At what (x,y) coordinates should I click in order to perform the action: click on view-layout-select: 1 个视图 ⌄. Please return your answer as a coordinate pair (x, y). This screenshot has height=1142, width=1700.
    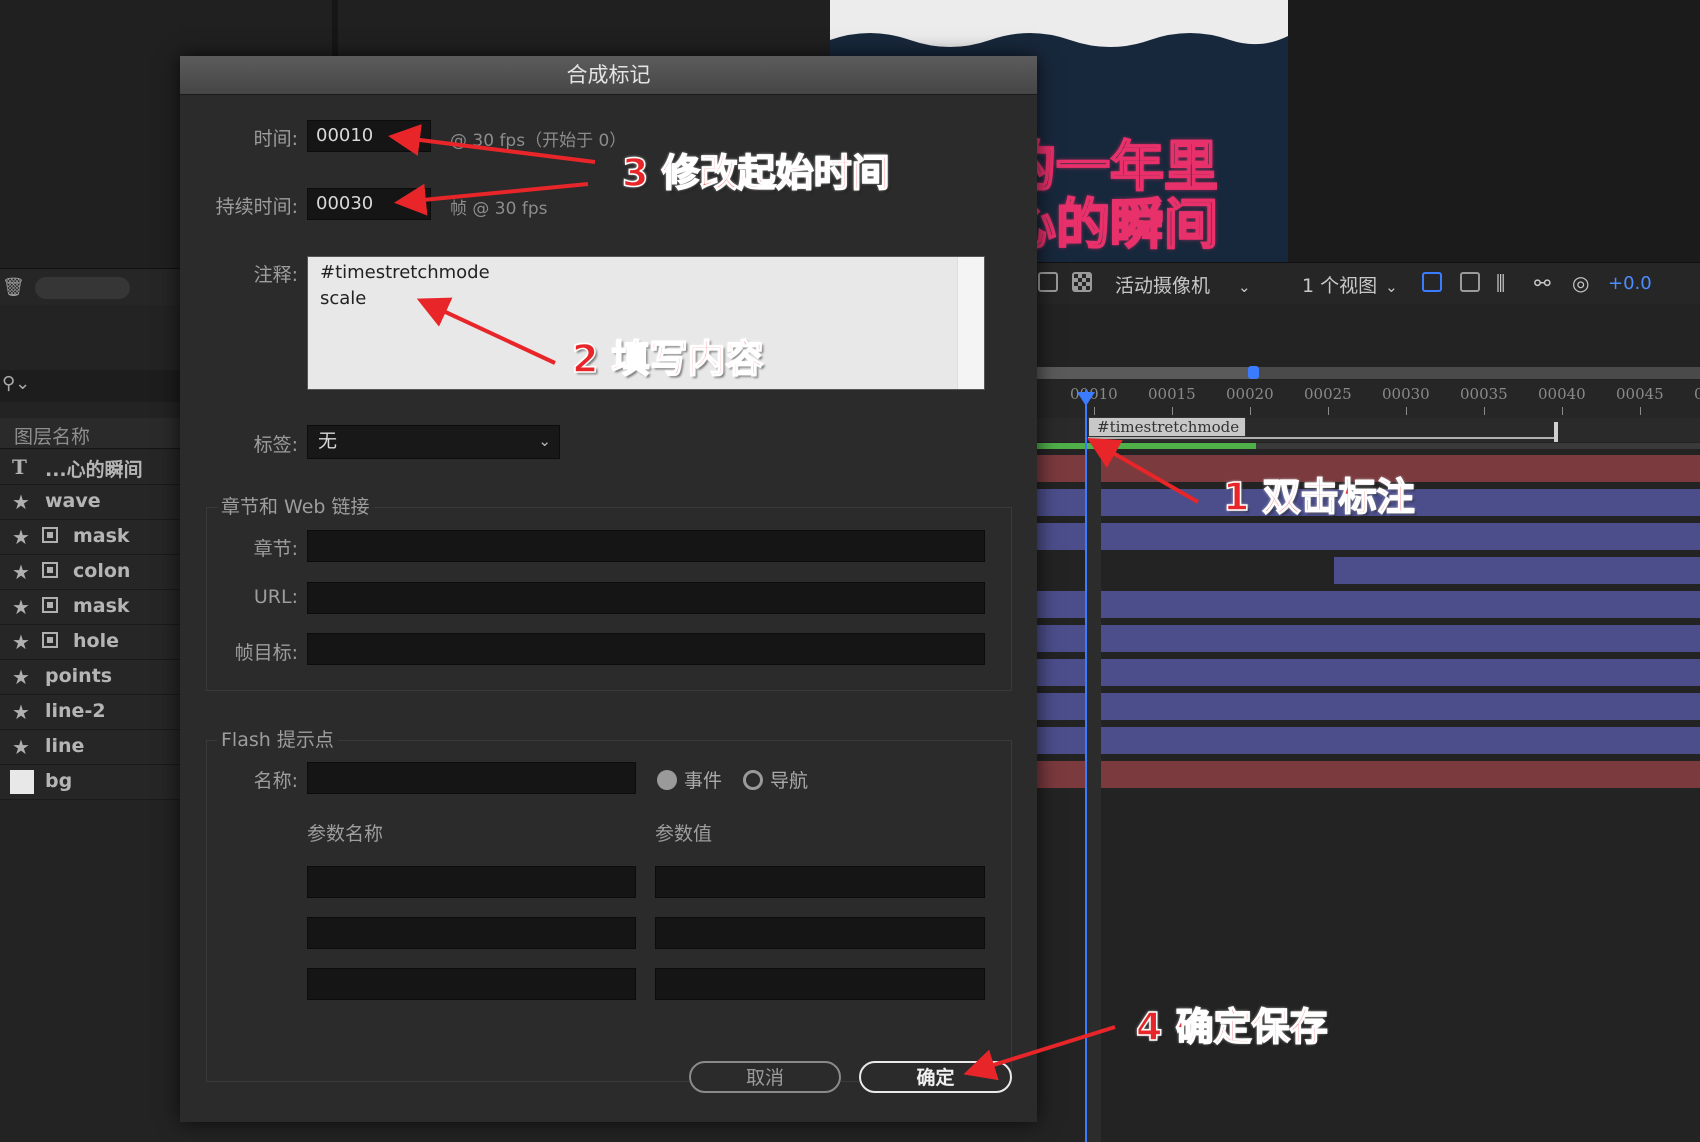
    Looking at the image, I should click on (1350, 284).